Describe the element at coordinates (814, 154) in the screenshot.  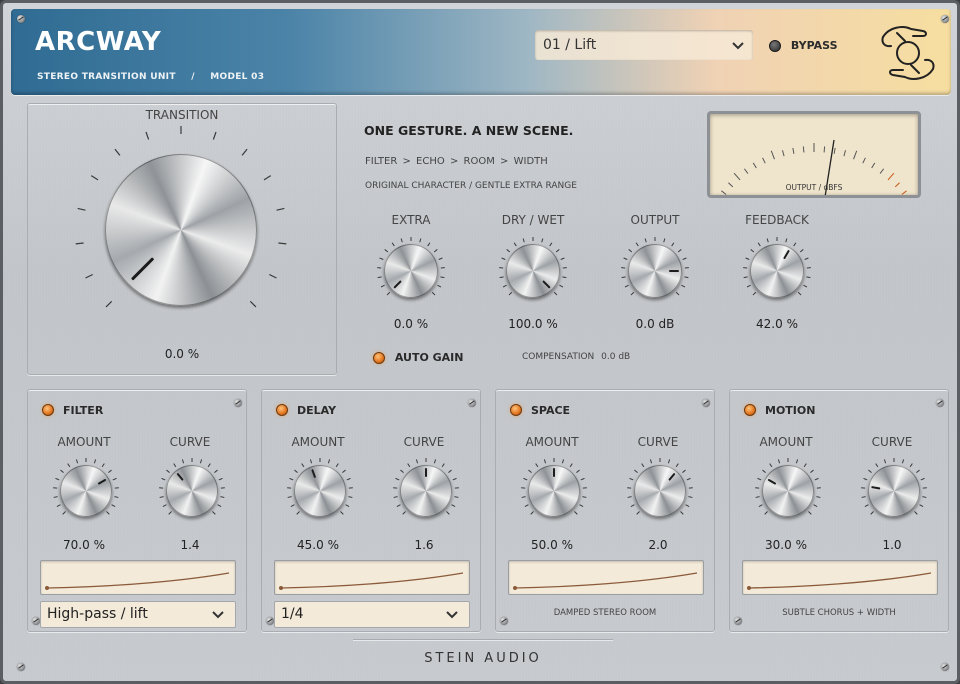
I see `output-meter: OUTPUT / dBFS` at that location.